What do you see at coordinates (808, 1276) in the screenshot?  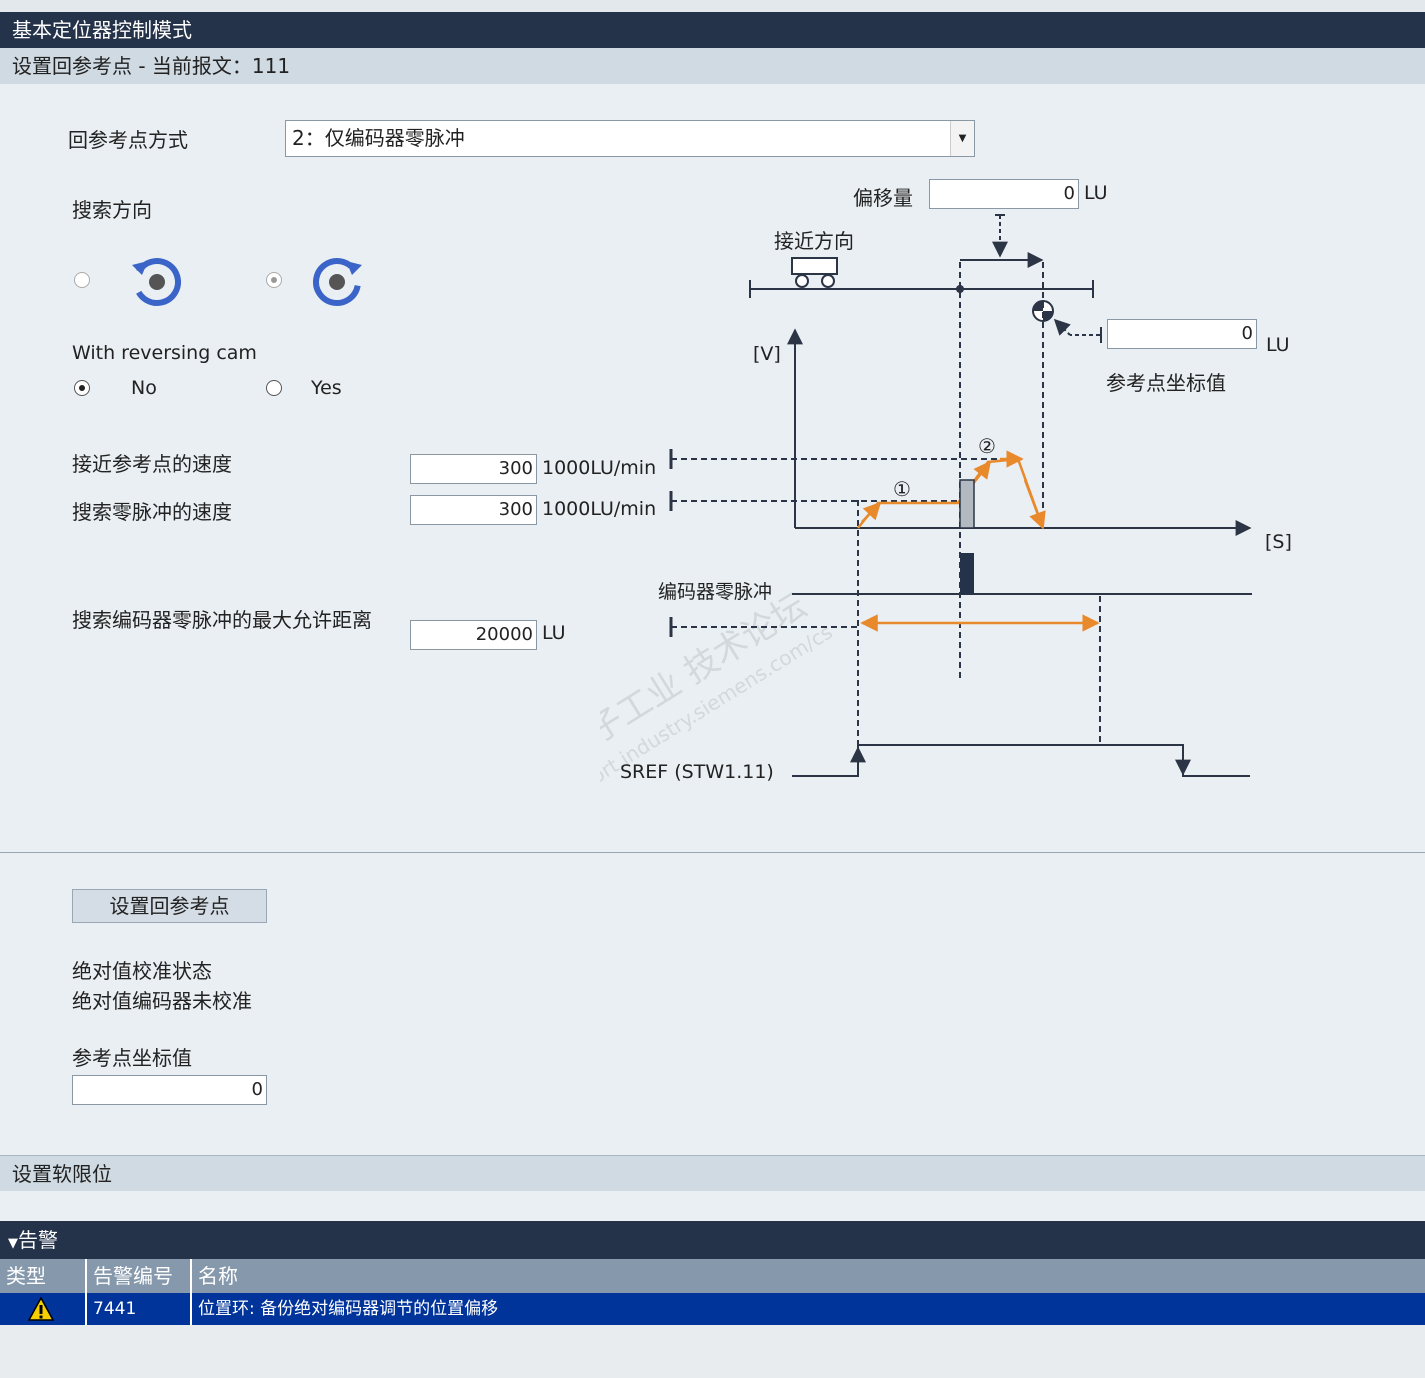 I see `column-header-name: 名称` at bounding box center [808, 1276].